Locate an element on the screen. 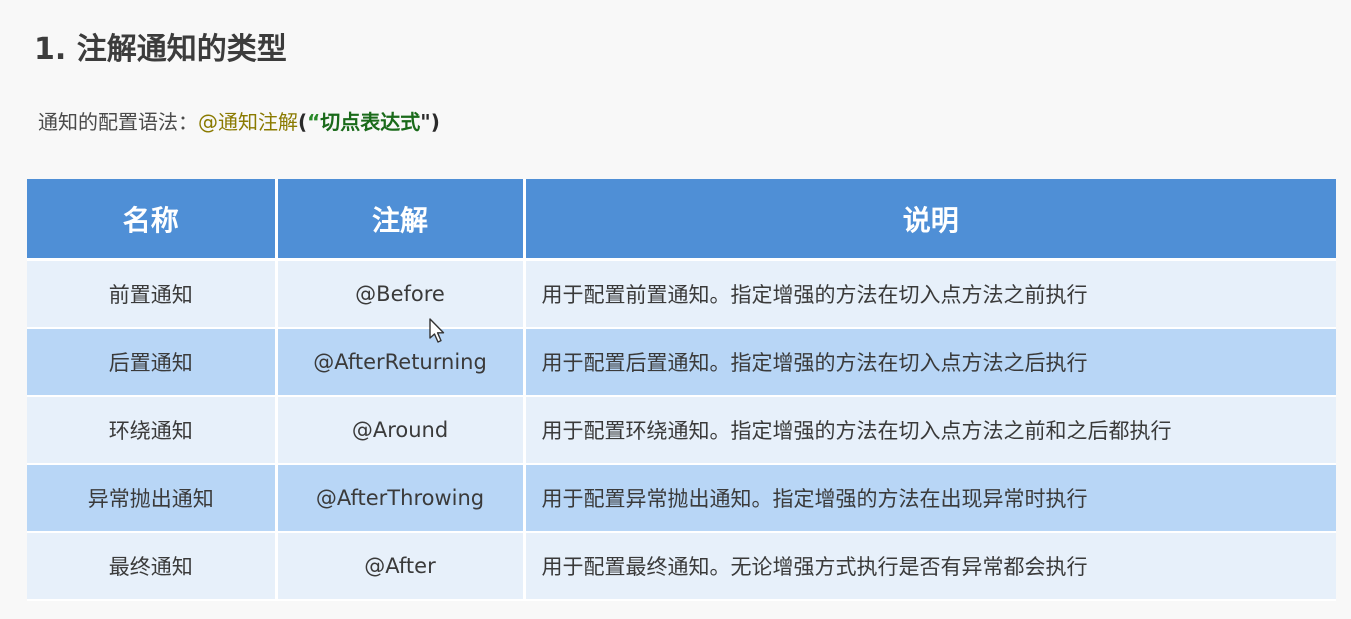  advice-description: 用于配置后置通知。指定增强的方法在切入点方法之后执行 is located at coordinates (930, 362).